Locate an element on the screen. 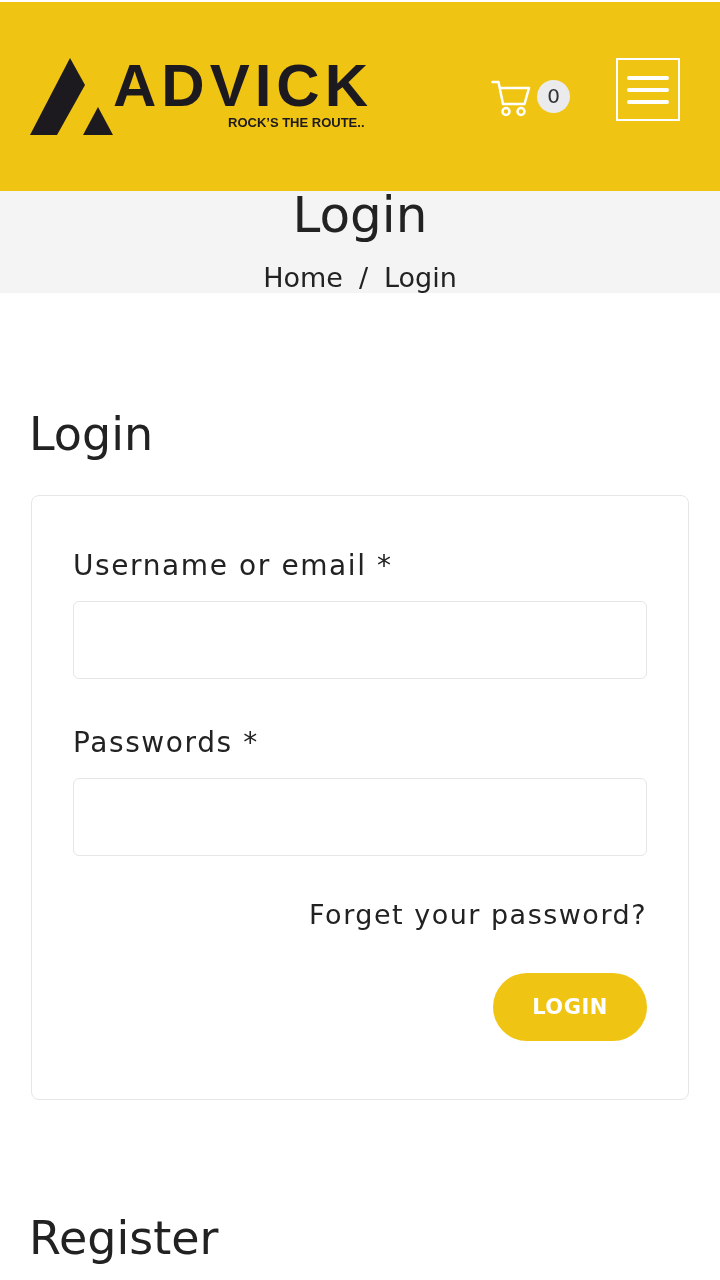 This screenshot has width=720, height=1280. forgot-password-link: Forget your password? is located at coordinates (478, 915).